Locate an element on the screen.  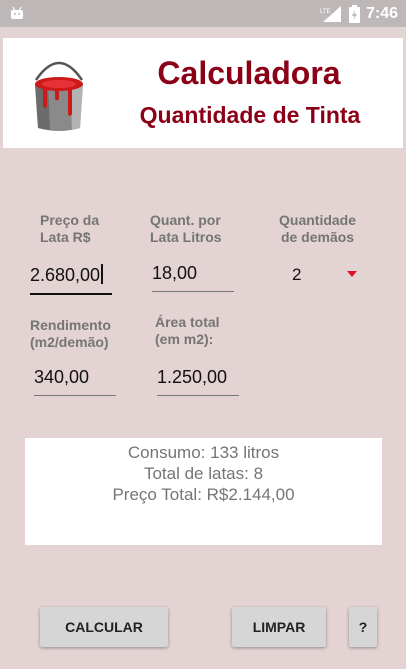
app-subtitle: Quantidade de Tinta is located at coordinates (250, 115).